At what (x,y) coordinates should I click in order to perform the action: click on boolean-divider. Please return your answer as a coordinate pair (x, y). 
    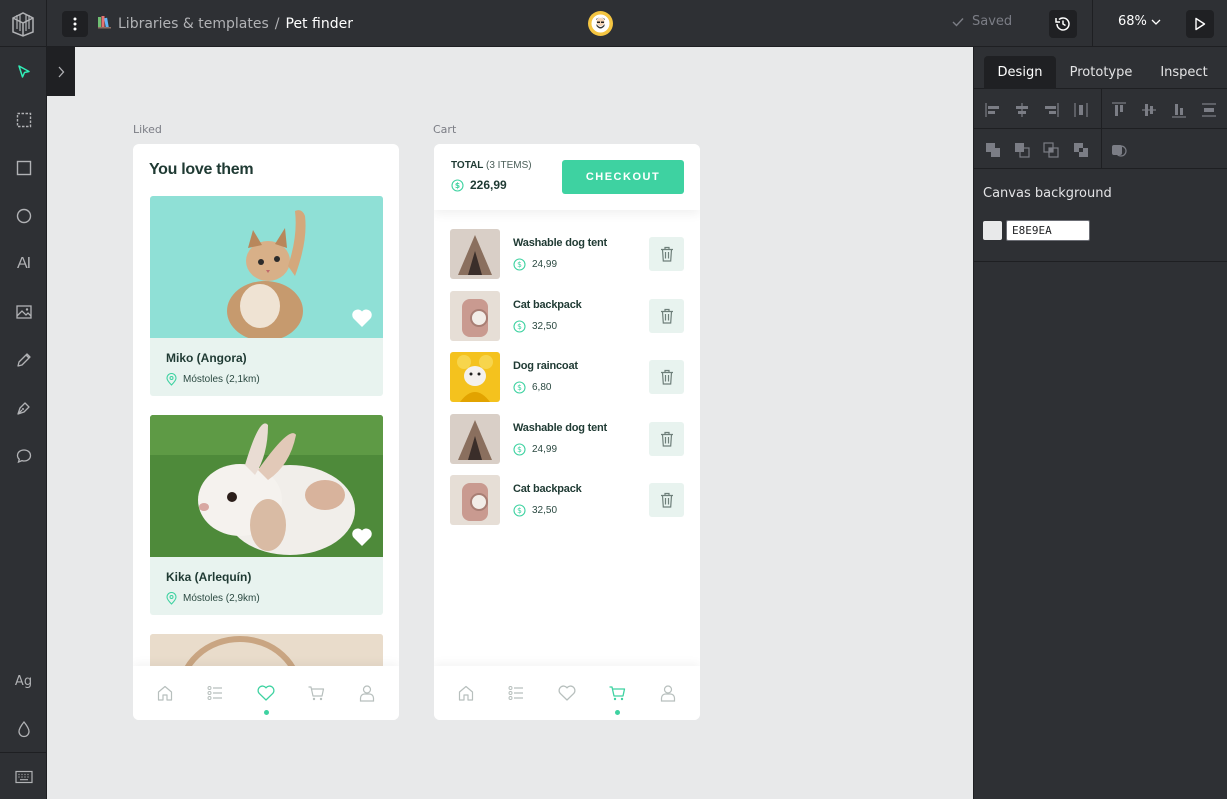
    Looking at the image, I should click on (1101, 149).